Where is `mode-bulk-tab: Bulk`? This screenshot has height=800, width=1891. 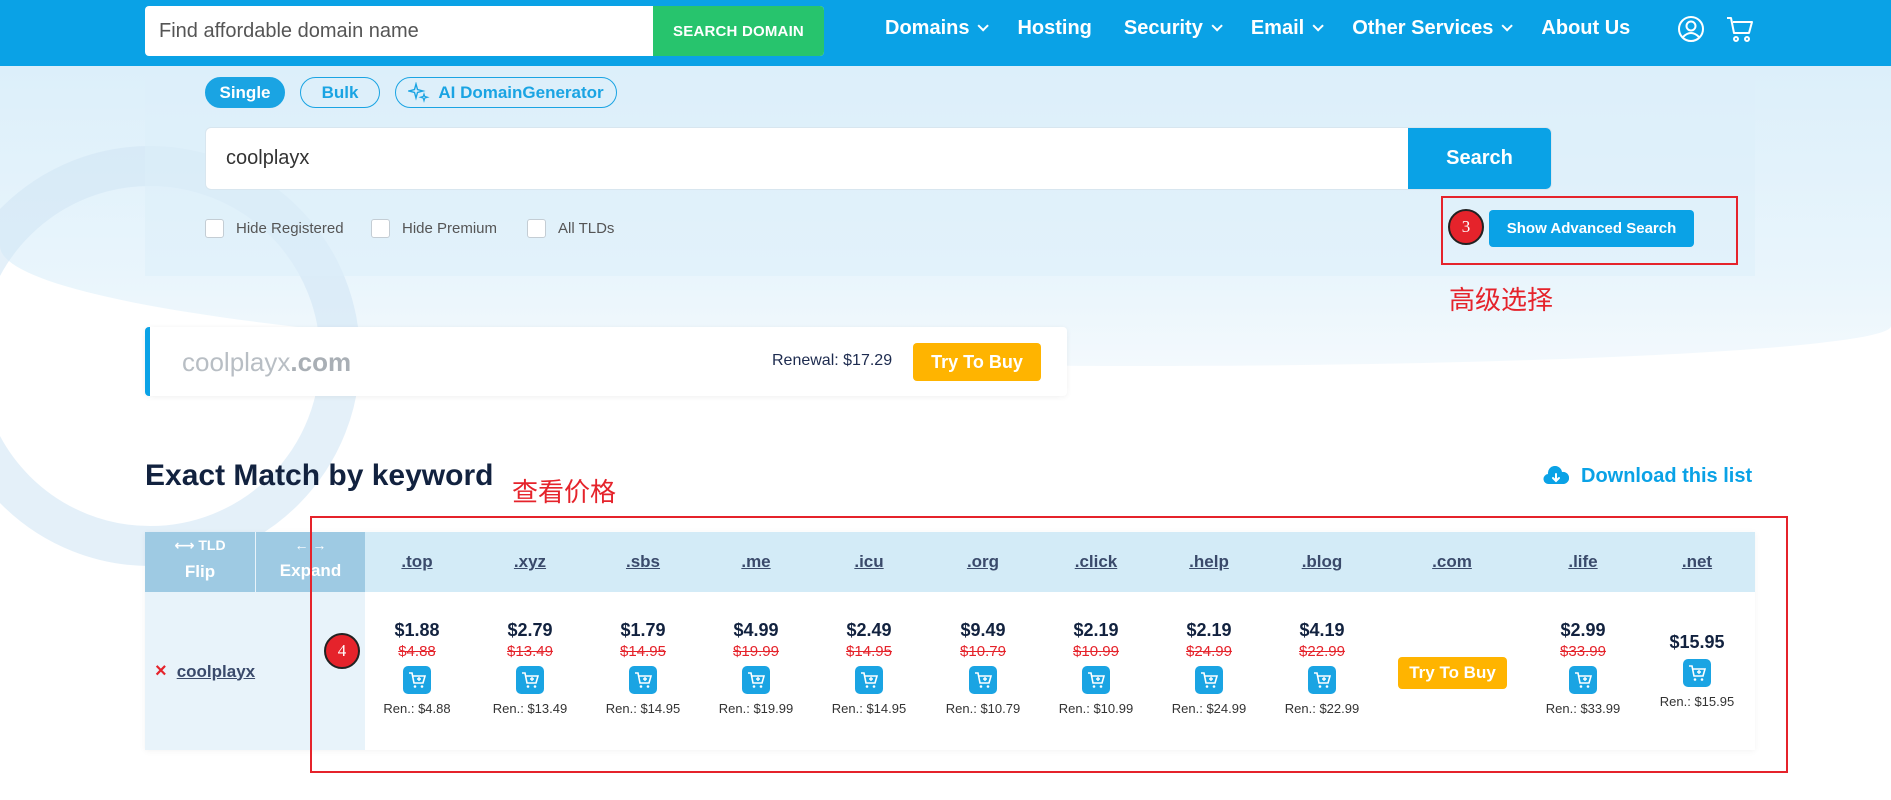
mode-bulk-tab: Bulk is located at coordinates (340, 92).